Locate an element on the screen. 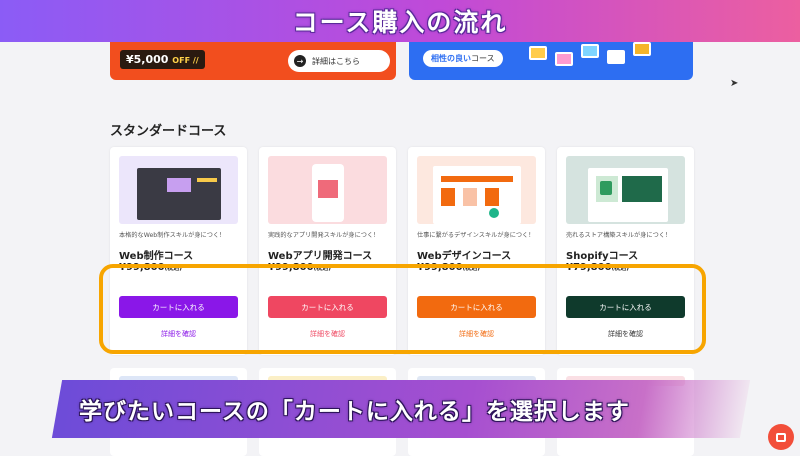 The width and height of the screenshot is (800, 456). chat-icon is located at coordinates (781, 437).